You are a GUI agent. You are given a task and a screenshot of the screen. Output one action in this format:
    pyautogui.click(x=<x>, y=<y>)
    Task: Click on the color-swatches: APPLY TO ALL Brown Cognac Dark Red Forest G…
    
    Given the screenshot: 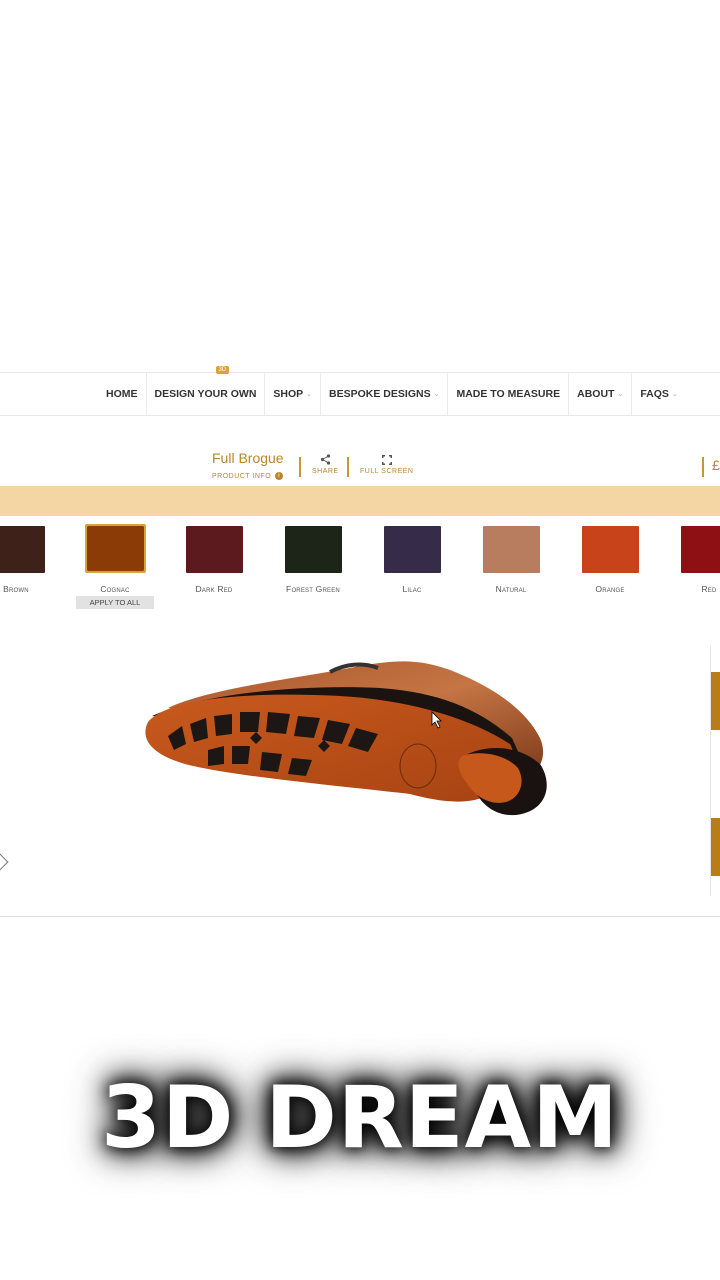 What is the action you would take?
    pyautogui.click(x=360, y=569)
    